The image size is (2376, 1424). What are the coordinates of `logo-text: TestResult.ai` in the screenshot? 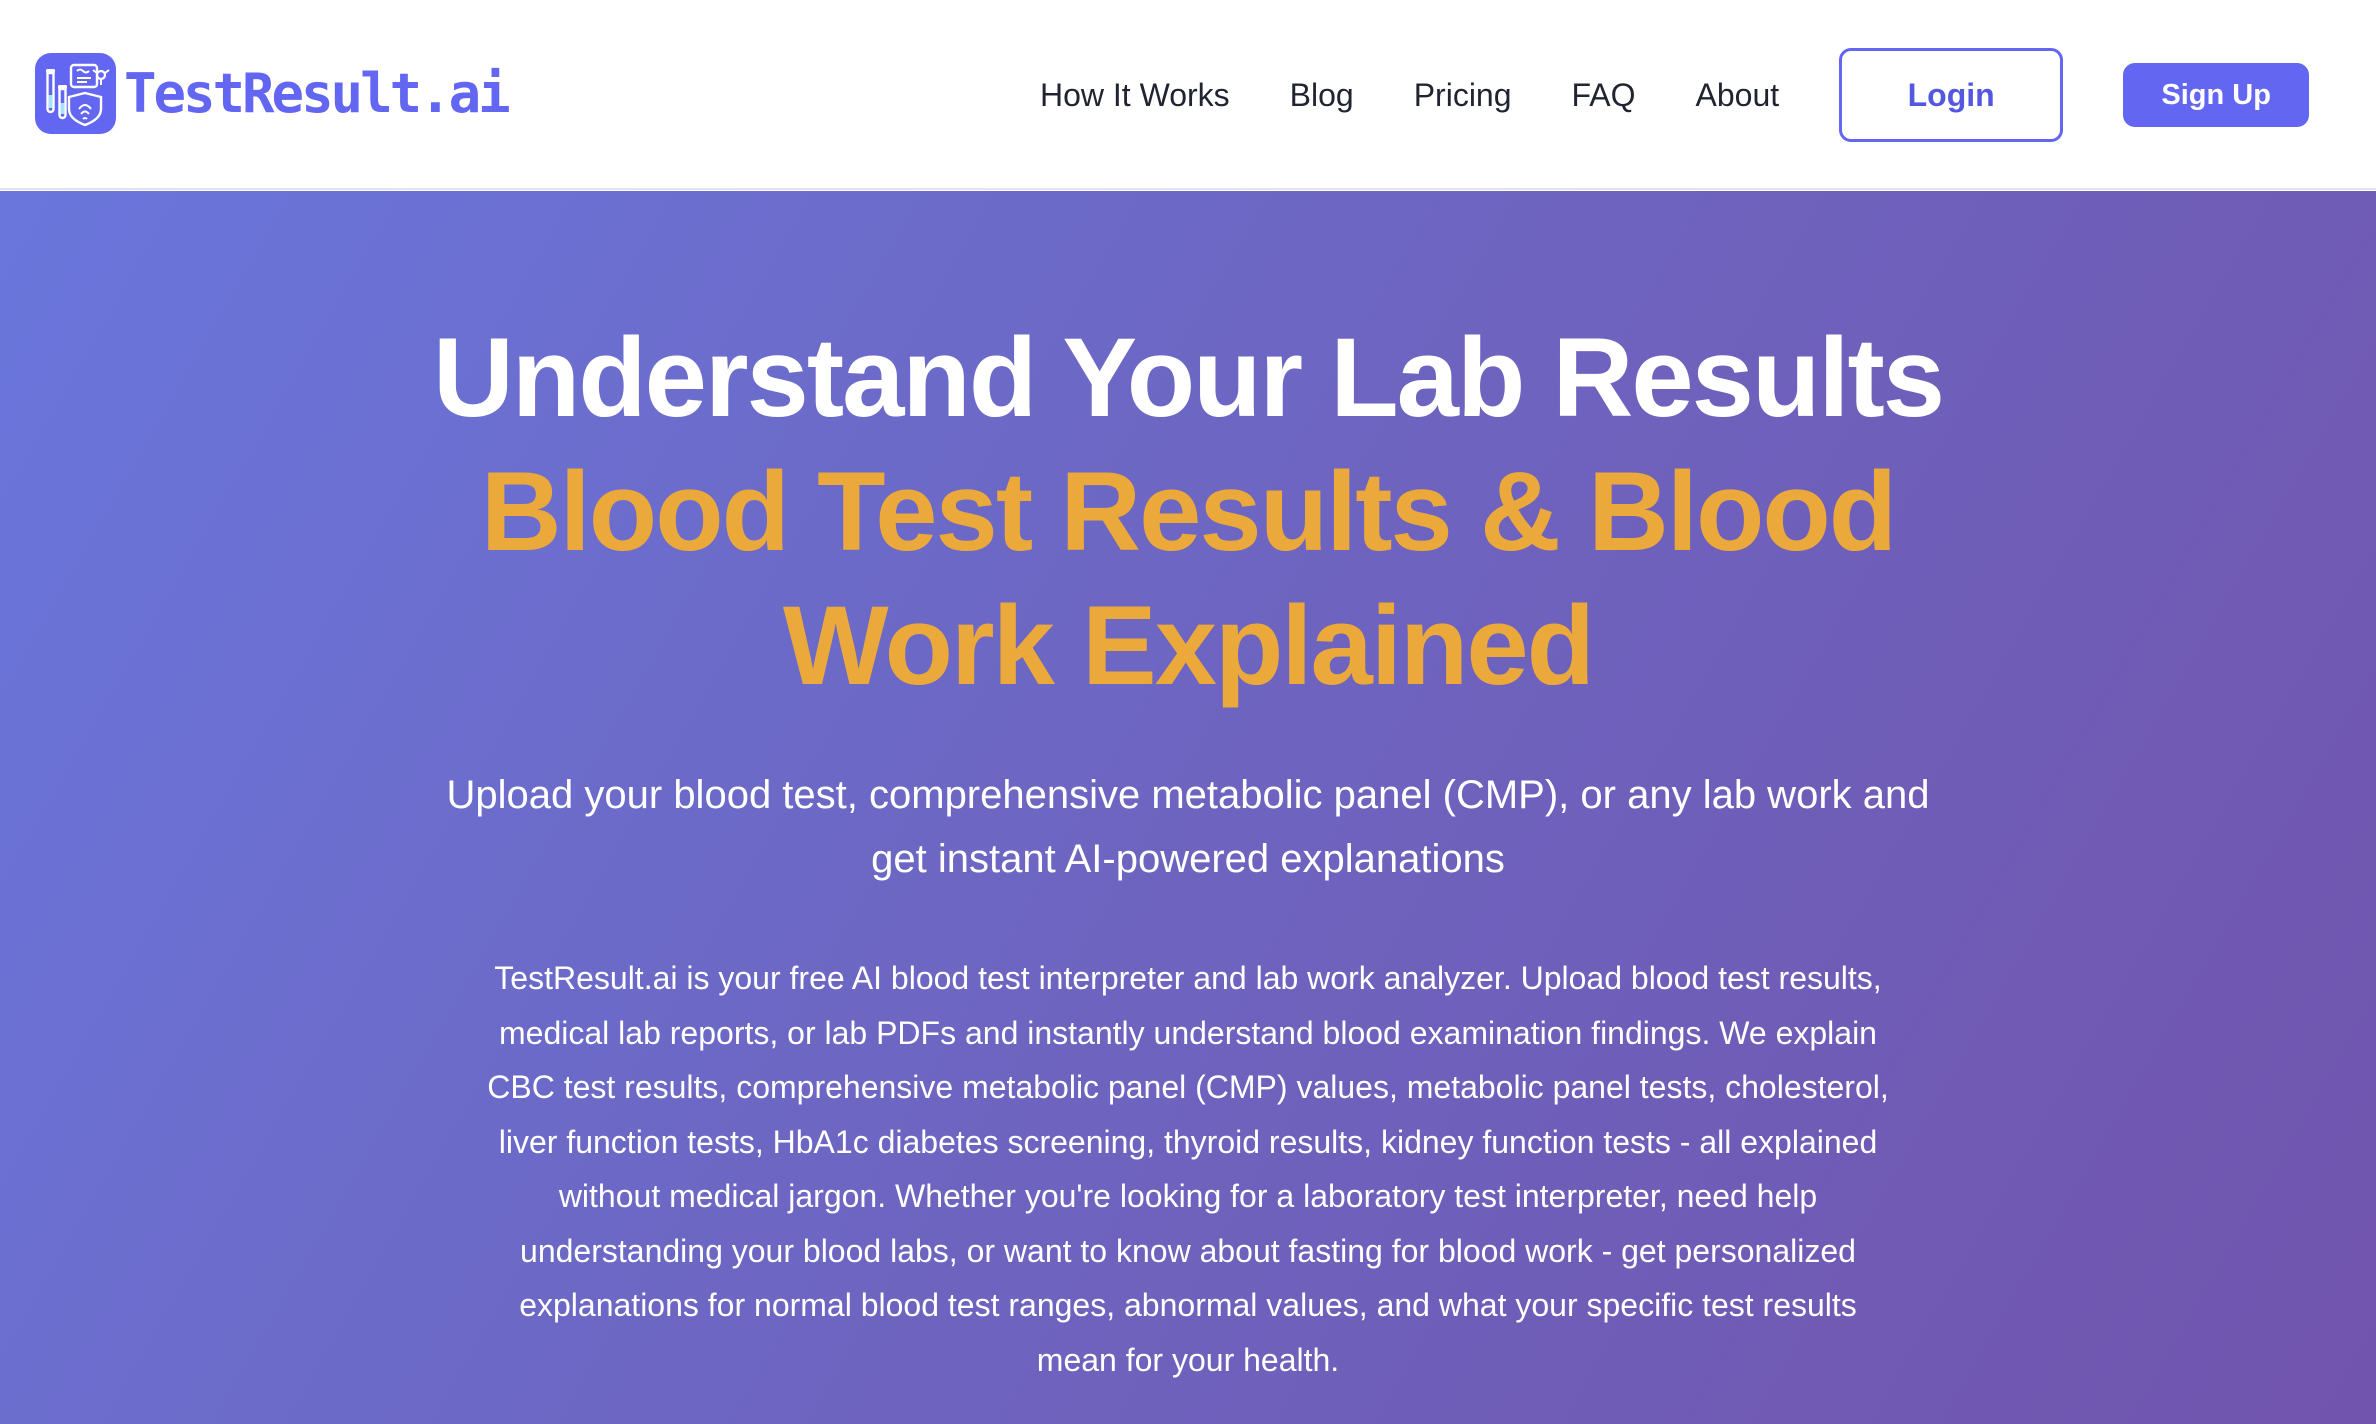 It's located at (317, 93).